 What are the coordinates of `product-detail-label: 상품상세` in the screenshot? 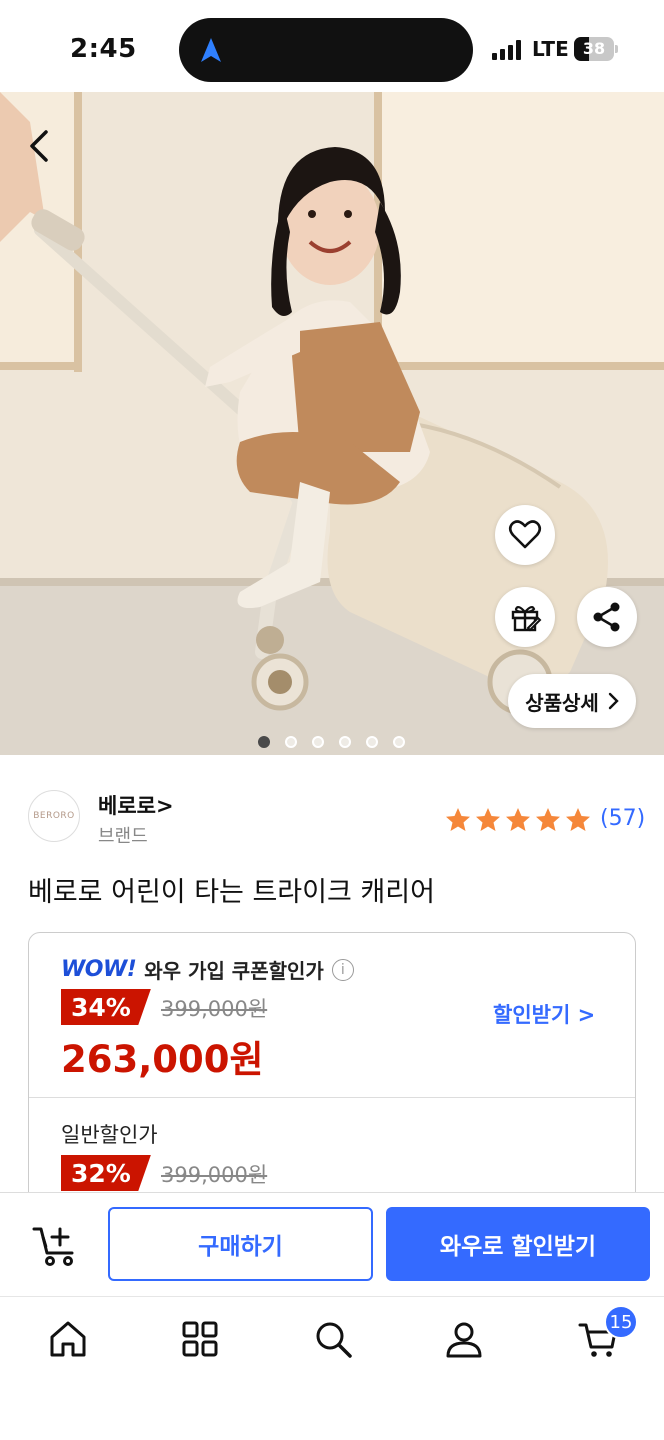 It's located at (562, 702).